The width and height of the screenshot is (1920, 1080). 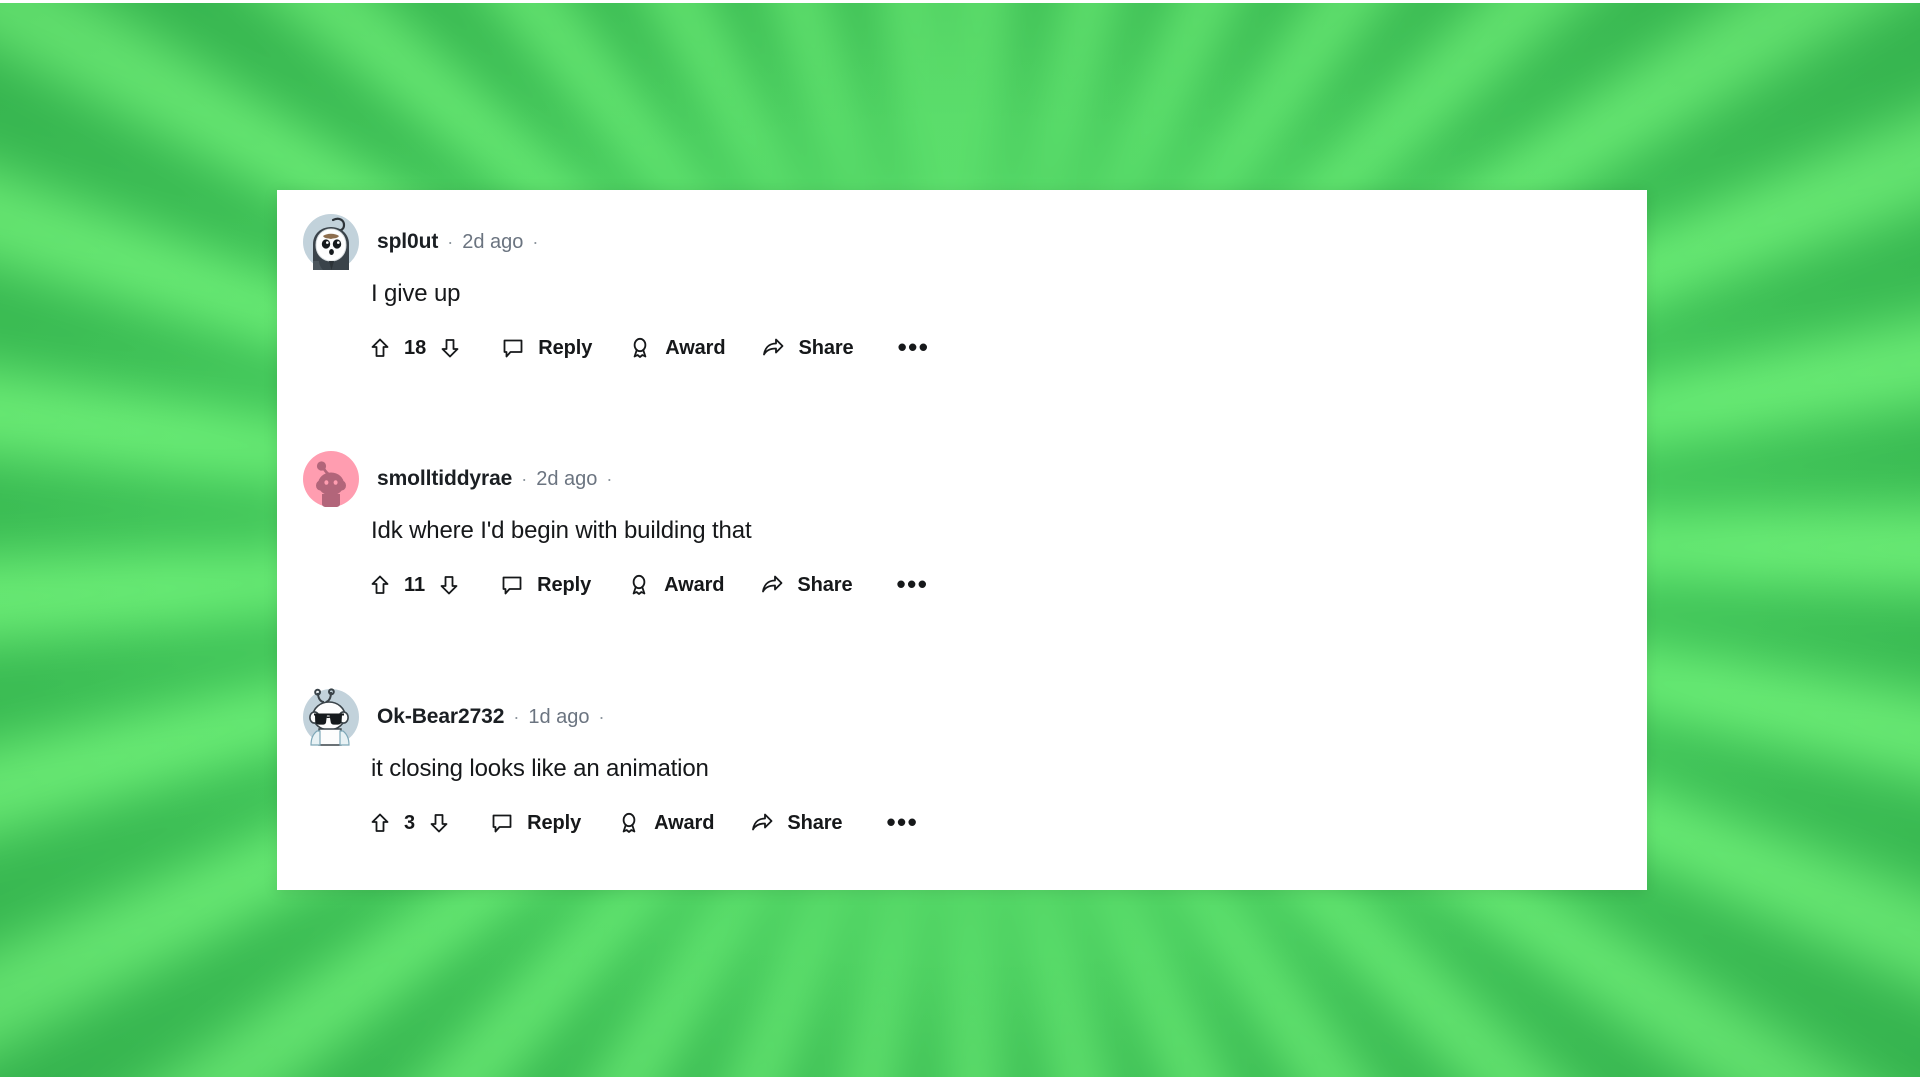 What do you see at coordinates (407, 242) in the screenshot?
I see `comment-author: spl0ut` at bounding box center [407, 242].